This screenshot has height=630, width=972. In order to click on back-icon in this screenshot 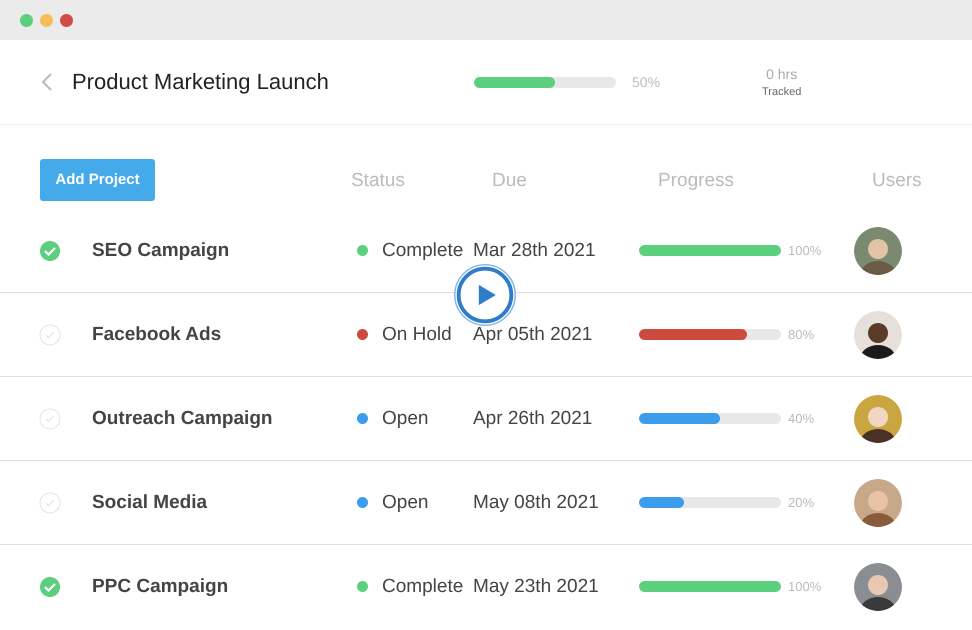, I will do `click(47, 82)`.